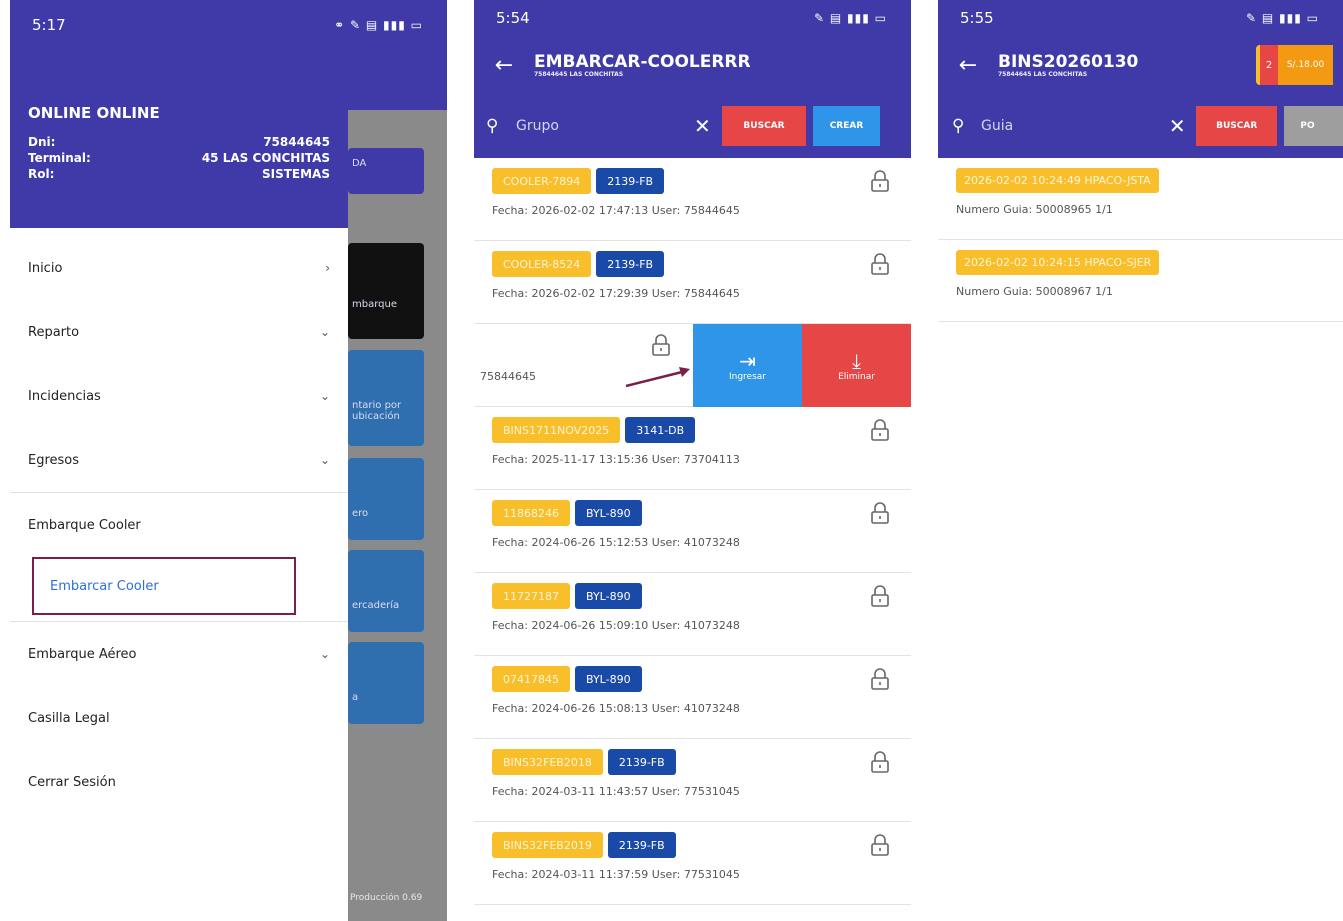 The image size is (1343, 921). Describe the element at coordinates (531, 513) in the screenshot. I see `group-tag: 11868246` at that location.